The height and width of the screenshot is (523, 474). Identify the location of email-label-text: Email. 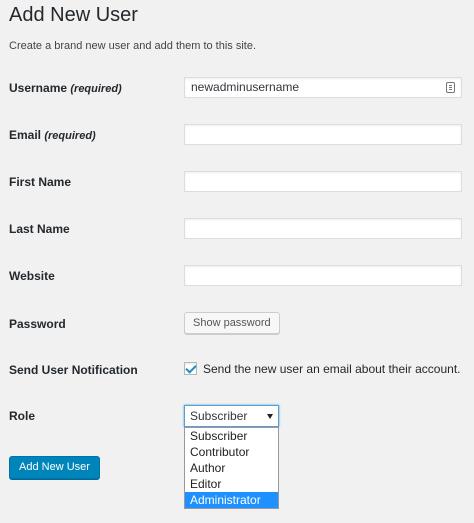
(25, 135).